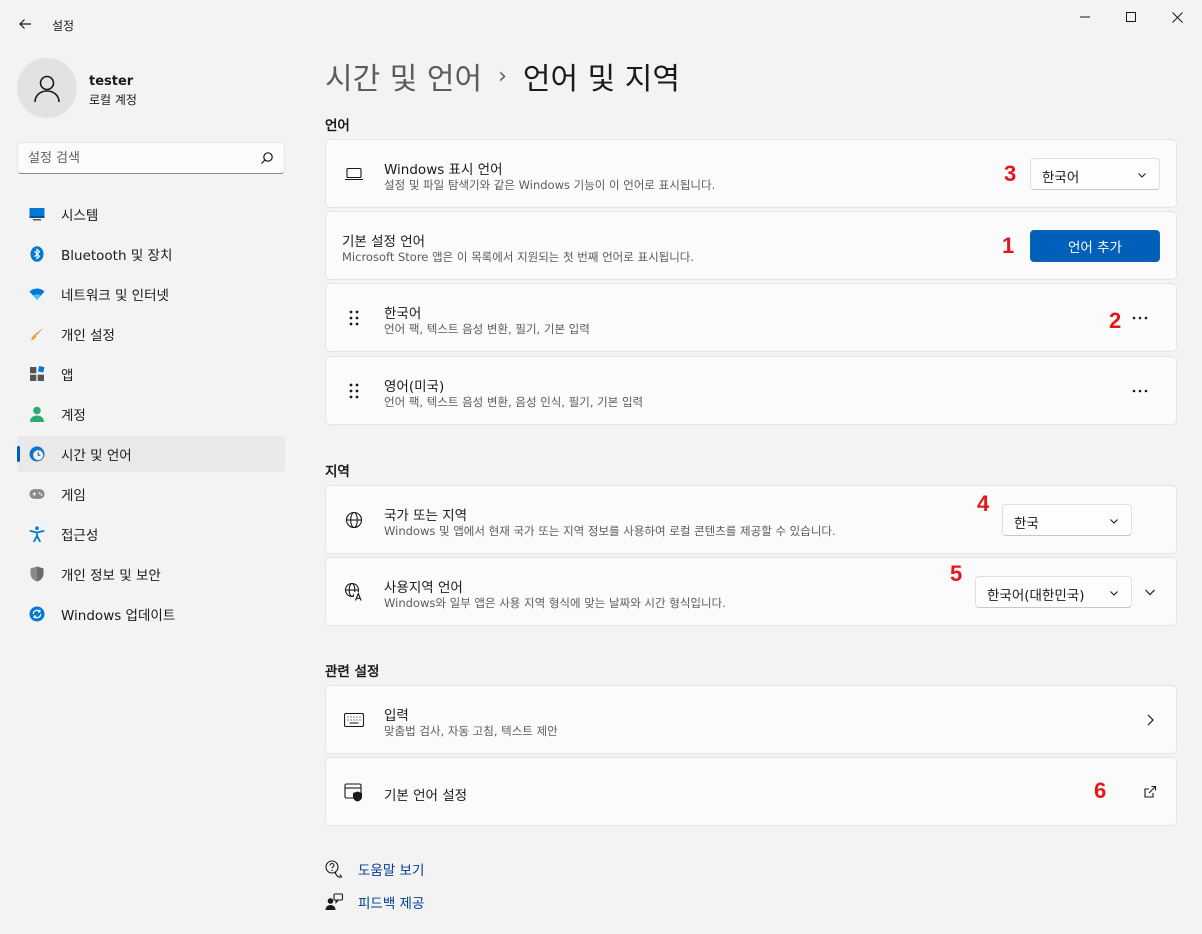 This screenshot has height=934, width=1202. I want to click on app-title: 설정, so click(63, 26).